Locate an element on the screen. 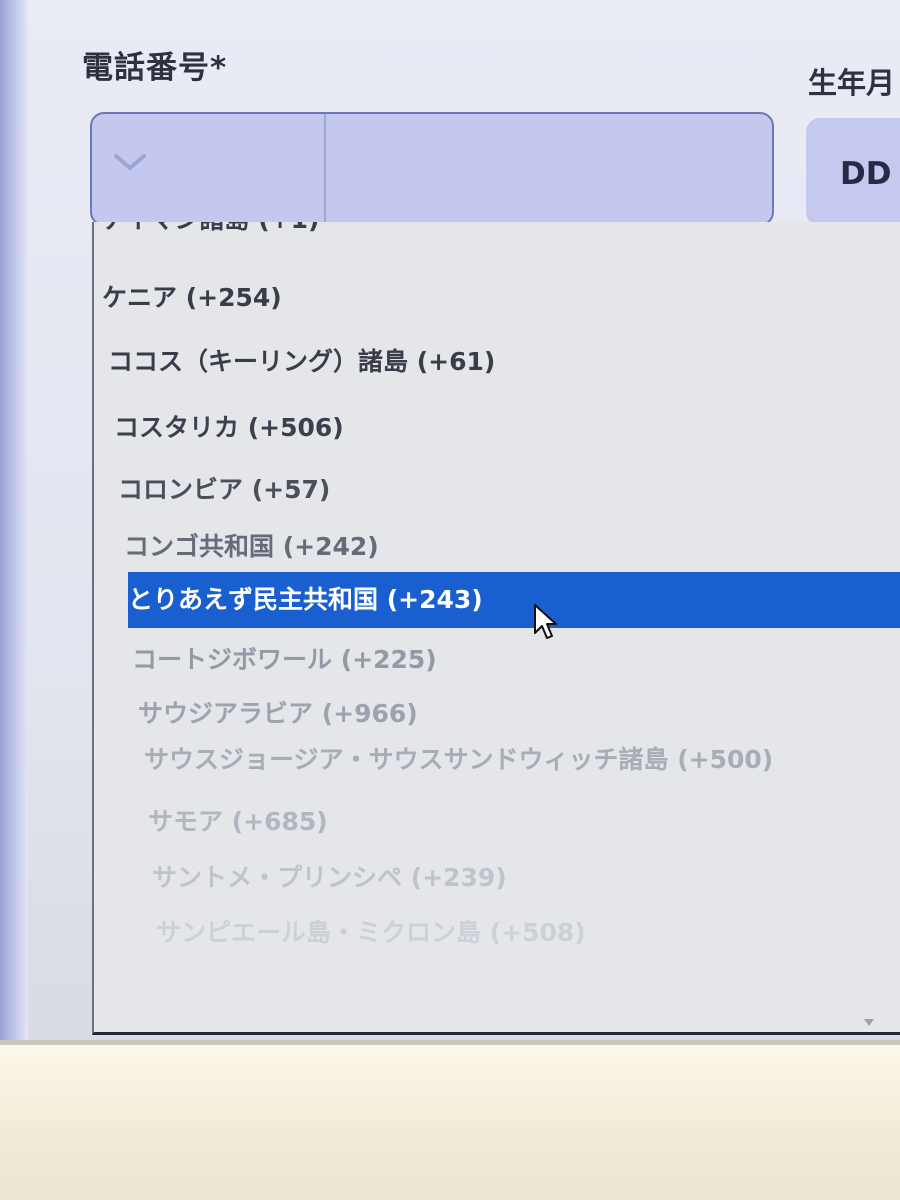 The height and width of the screenshot is (1200, 900). country-code-select is located at coordinates (209, 169).